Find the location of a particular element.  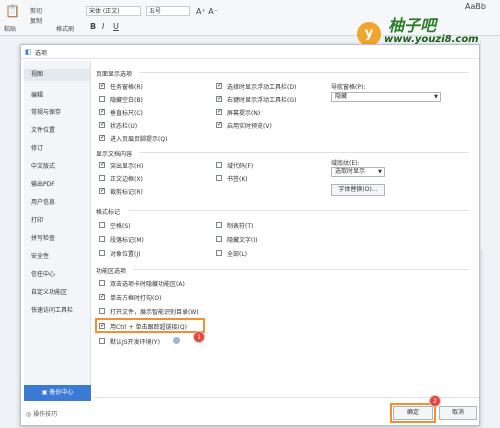

field-code-checkbox is located at coordinates (219, 165).